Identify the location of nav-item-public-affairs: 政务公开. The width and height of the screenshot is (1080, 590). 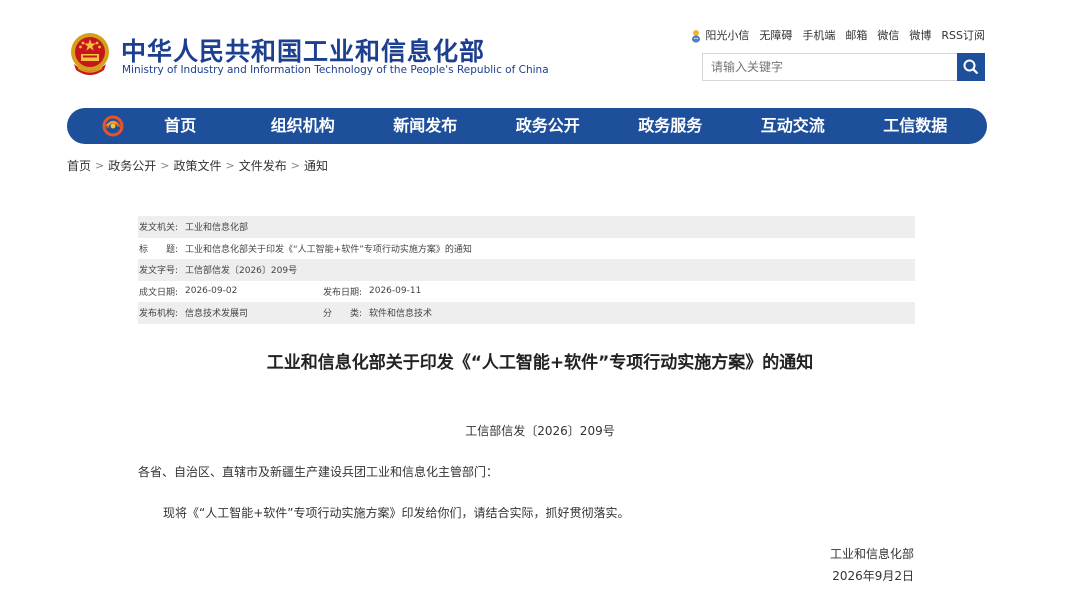
(548, 126).